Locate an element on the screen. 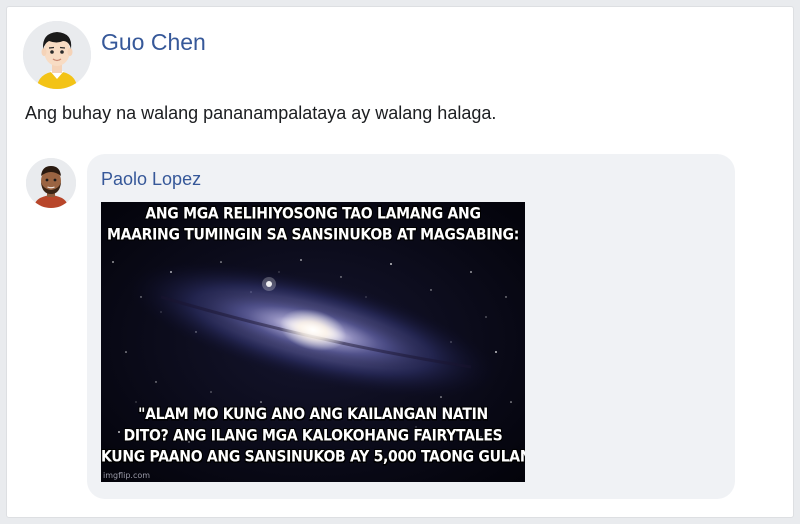  meme-bottom-line: "ALAM MO KUNG ANO ANG KAILANGAN NATIN is located at coordinates (313, 414).